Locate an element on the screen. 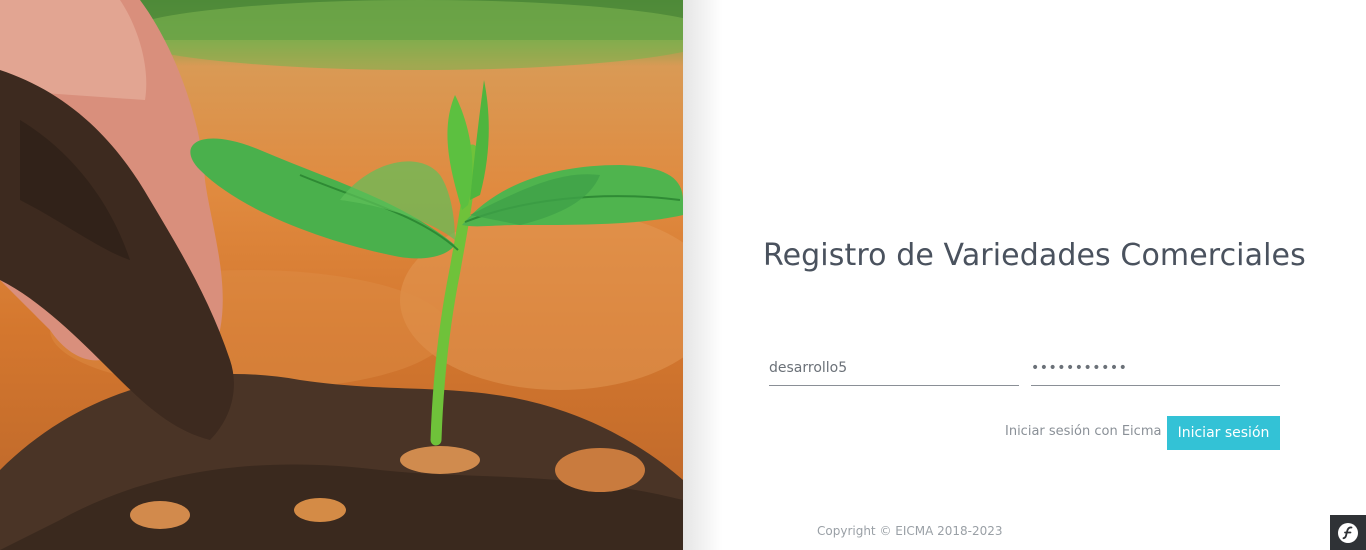 Image resolution: width=1366 pixels, height=550 pixels. password-field is located at coordinates (1155, 370).